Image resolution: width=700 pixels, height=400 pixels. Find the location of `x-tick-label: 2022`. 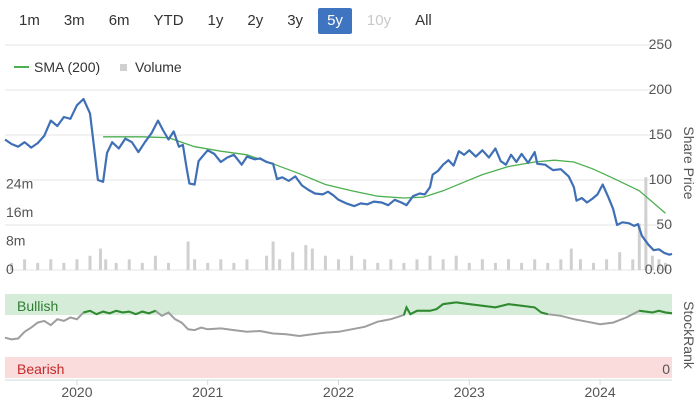

x-tick-label: 2022 is located at coordinates (338, 392).